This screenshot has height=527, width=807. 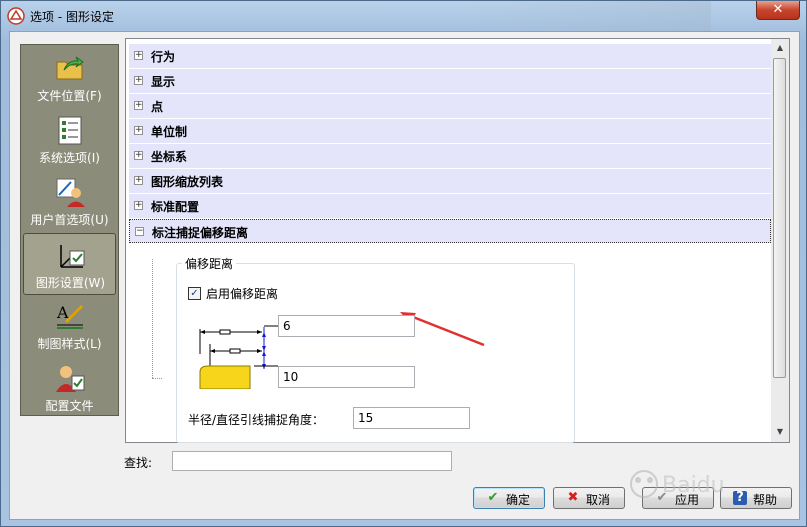 I want to click on tree-item-label: 单位制, so click(x=169, y=132).